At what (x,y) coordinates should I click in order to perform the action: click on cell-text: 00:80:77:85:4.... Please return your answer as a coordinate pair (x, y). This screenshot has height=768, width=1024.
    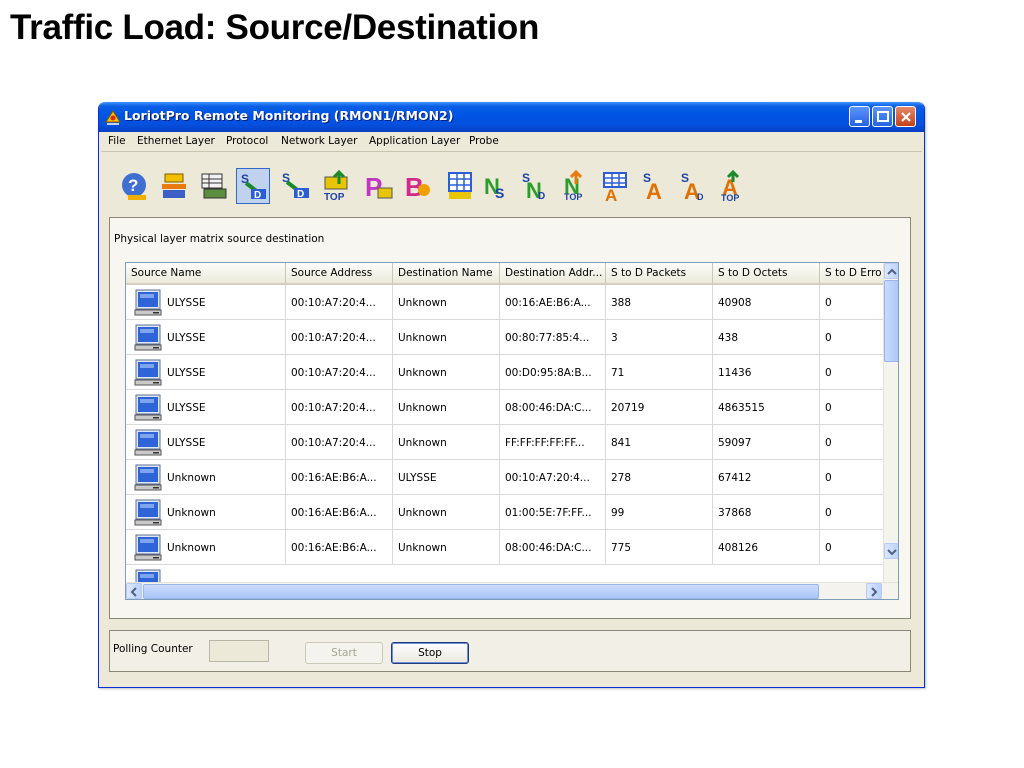
    Looking at the image, I should click on (547, 338).